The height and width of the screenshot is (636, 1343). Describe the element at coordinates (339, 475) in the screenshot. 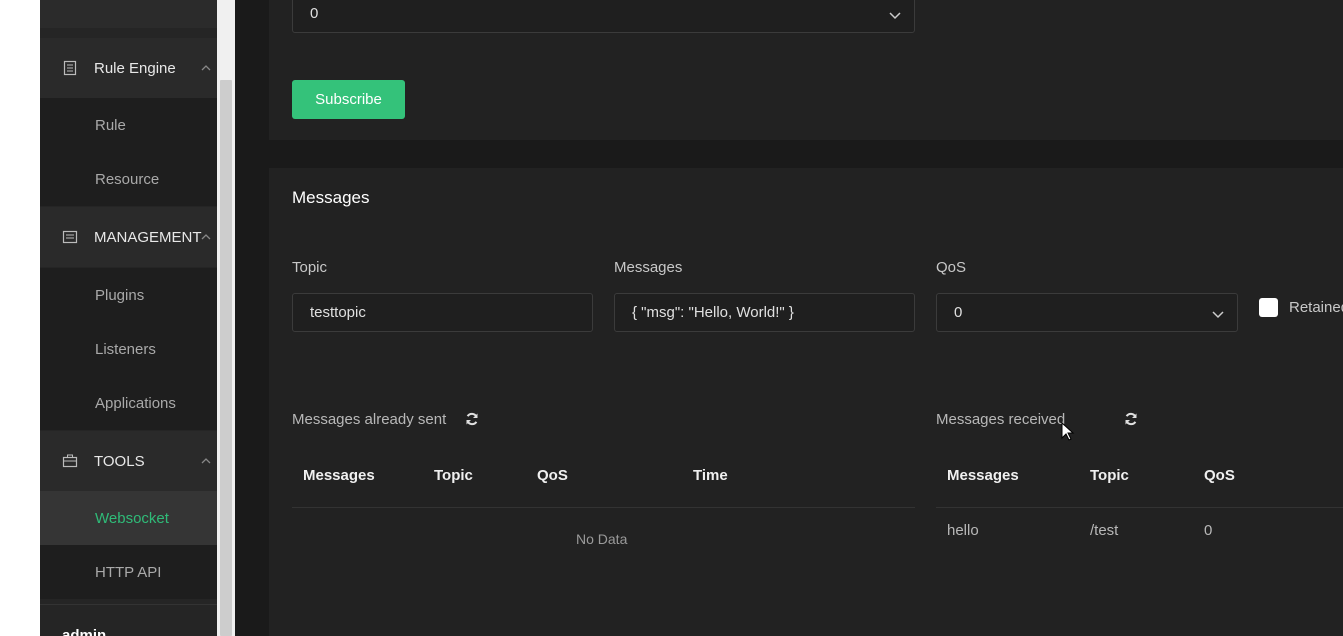

I see `sent-col-messages: Messages` at that location.